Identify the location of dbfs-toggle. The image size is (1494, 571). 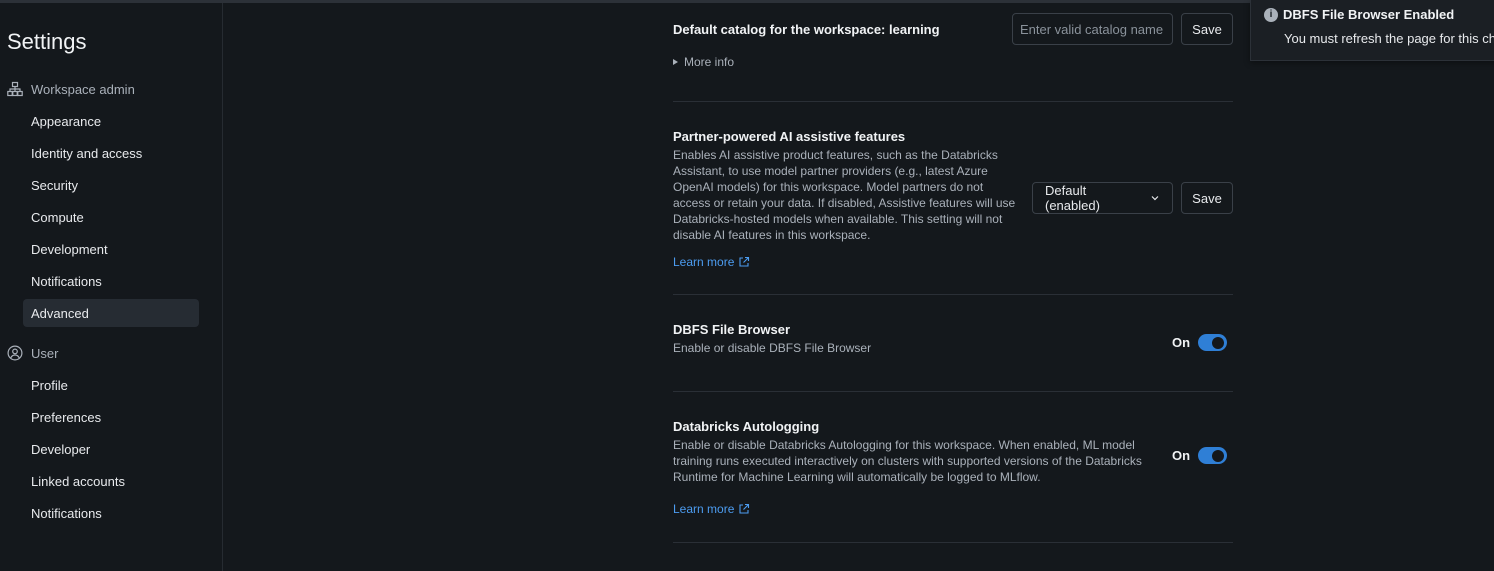
(1213, 342).